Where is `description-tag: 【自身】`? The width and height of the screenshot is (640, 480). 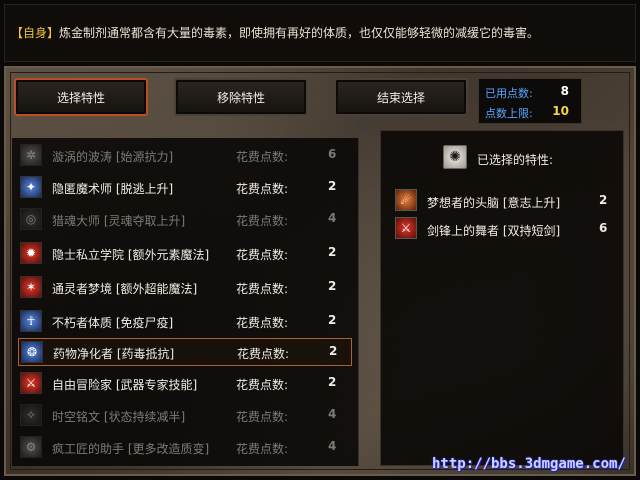
description-tag: 【自身】 is located at coordinates (35, 33).